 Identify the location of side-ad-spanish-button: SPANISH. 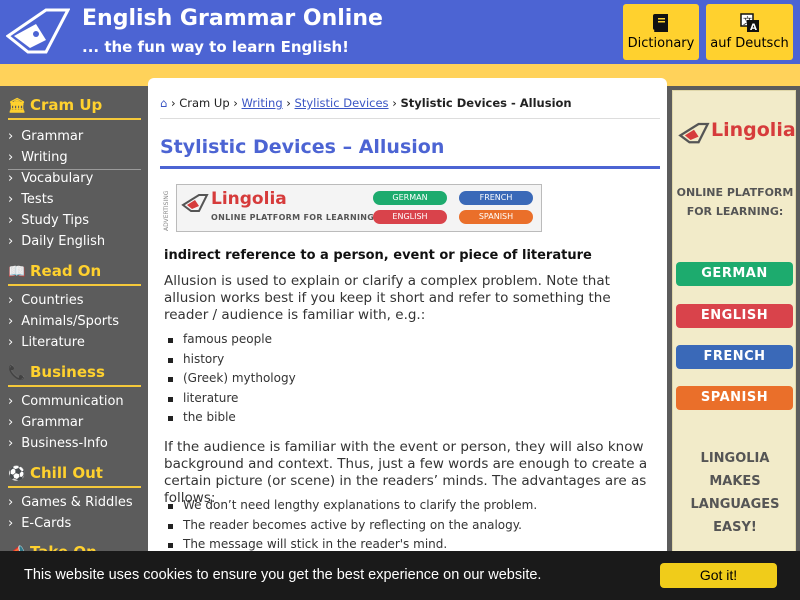
(734, 398).